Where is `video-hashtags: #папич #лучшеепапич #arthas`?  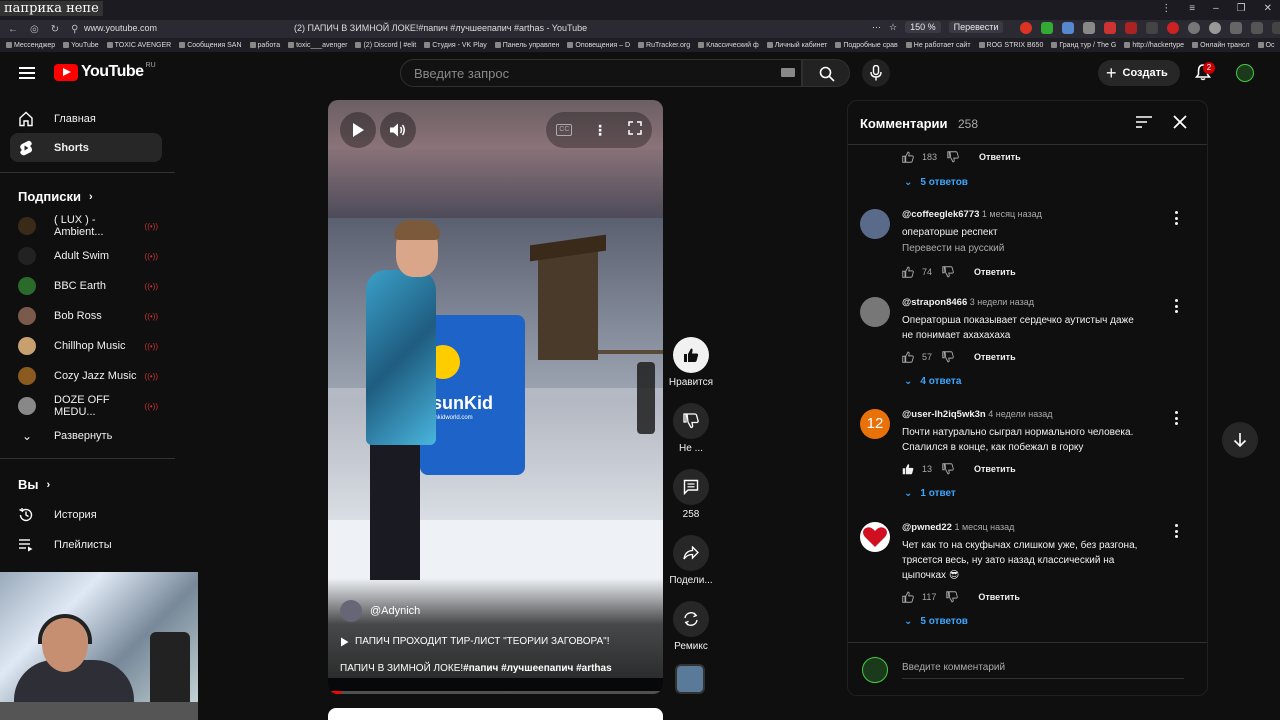 video-hashtags: #папич #лучшеепапич #arthas is located at coordinates (537, 668).